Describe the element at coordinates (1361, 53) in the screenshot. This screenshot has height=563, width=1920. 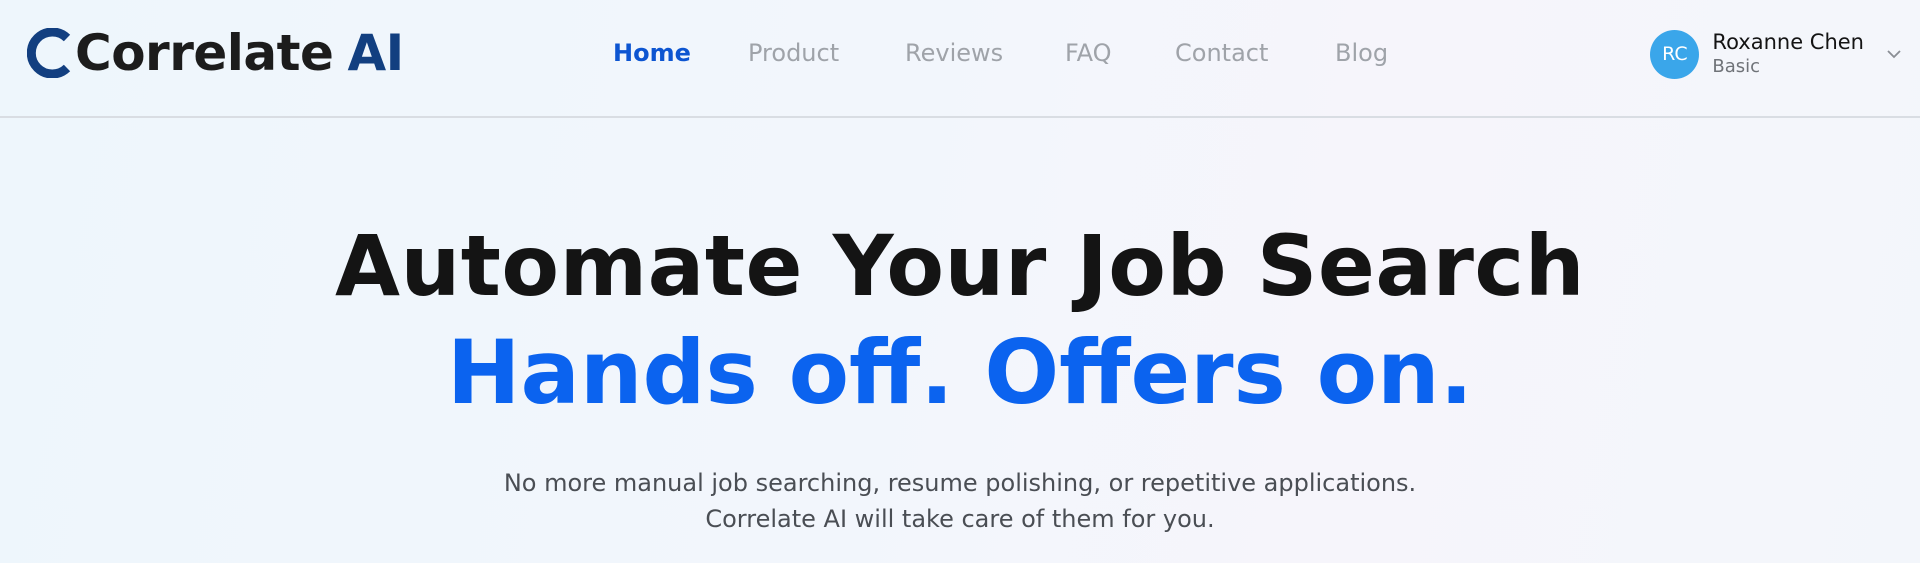
I see `nav-item-blog: Blog` at that location.